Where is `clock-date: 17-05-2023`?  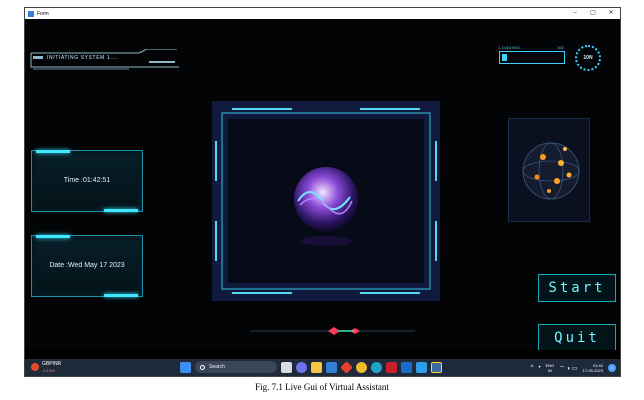
clock-date: 17-05-2023 is located at coordinates (592, 370).